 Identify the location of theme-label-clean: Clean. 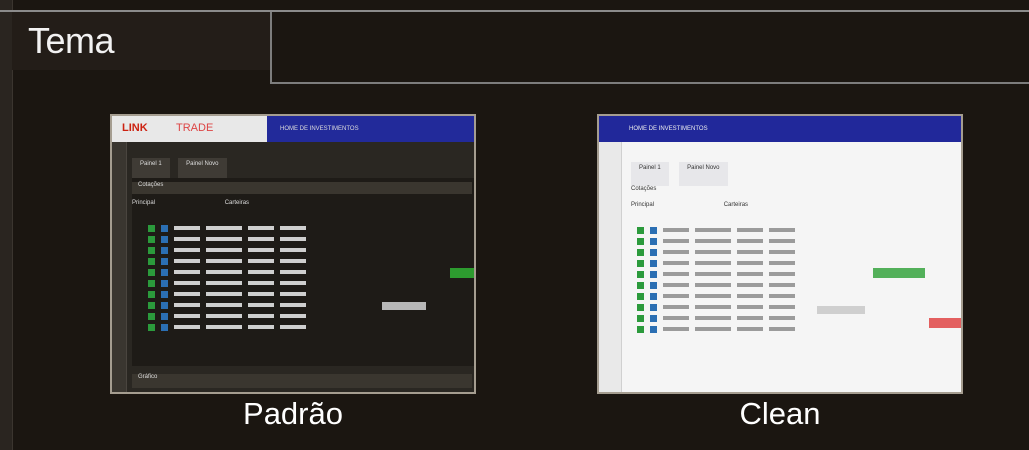
(780, 413).